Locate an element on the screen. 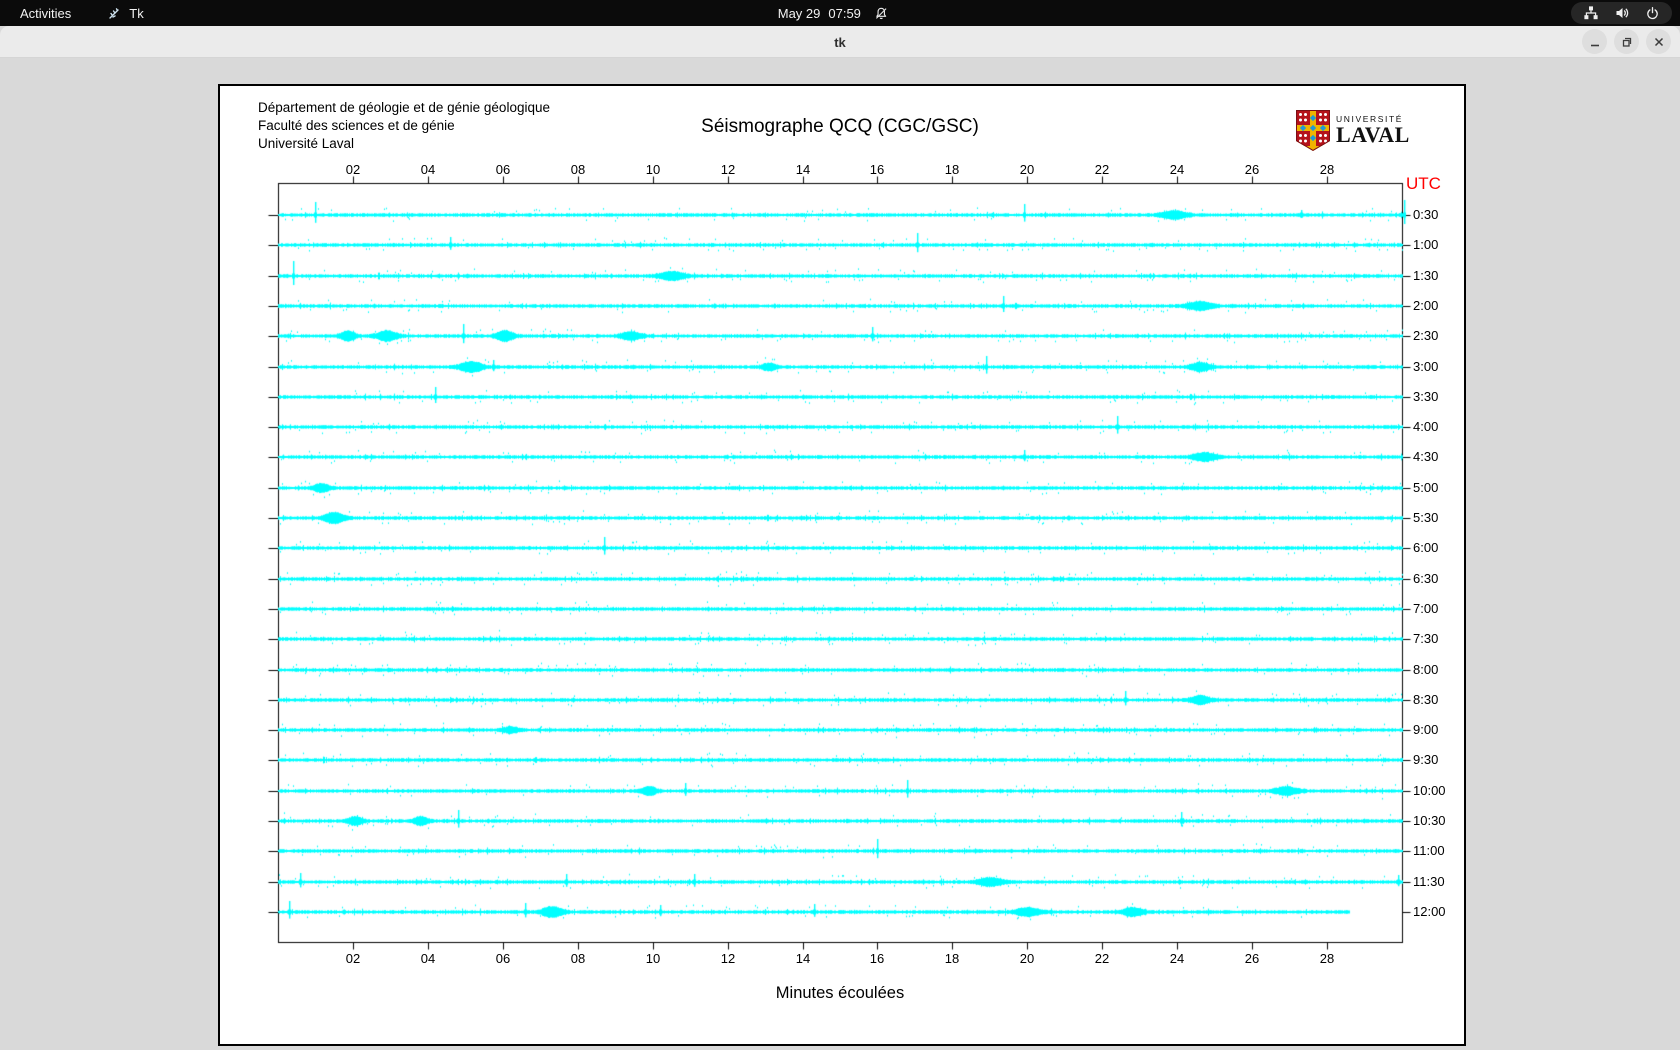 The height and width of the screenshot is (1050, 1680). minute-tick-label-top: 26 is located at coordinates (1252, 169).